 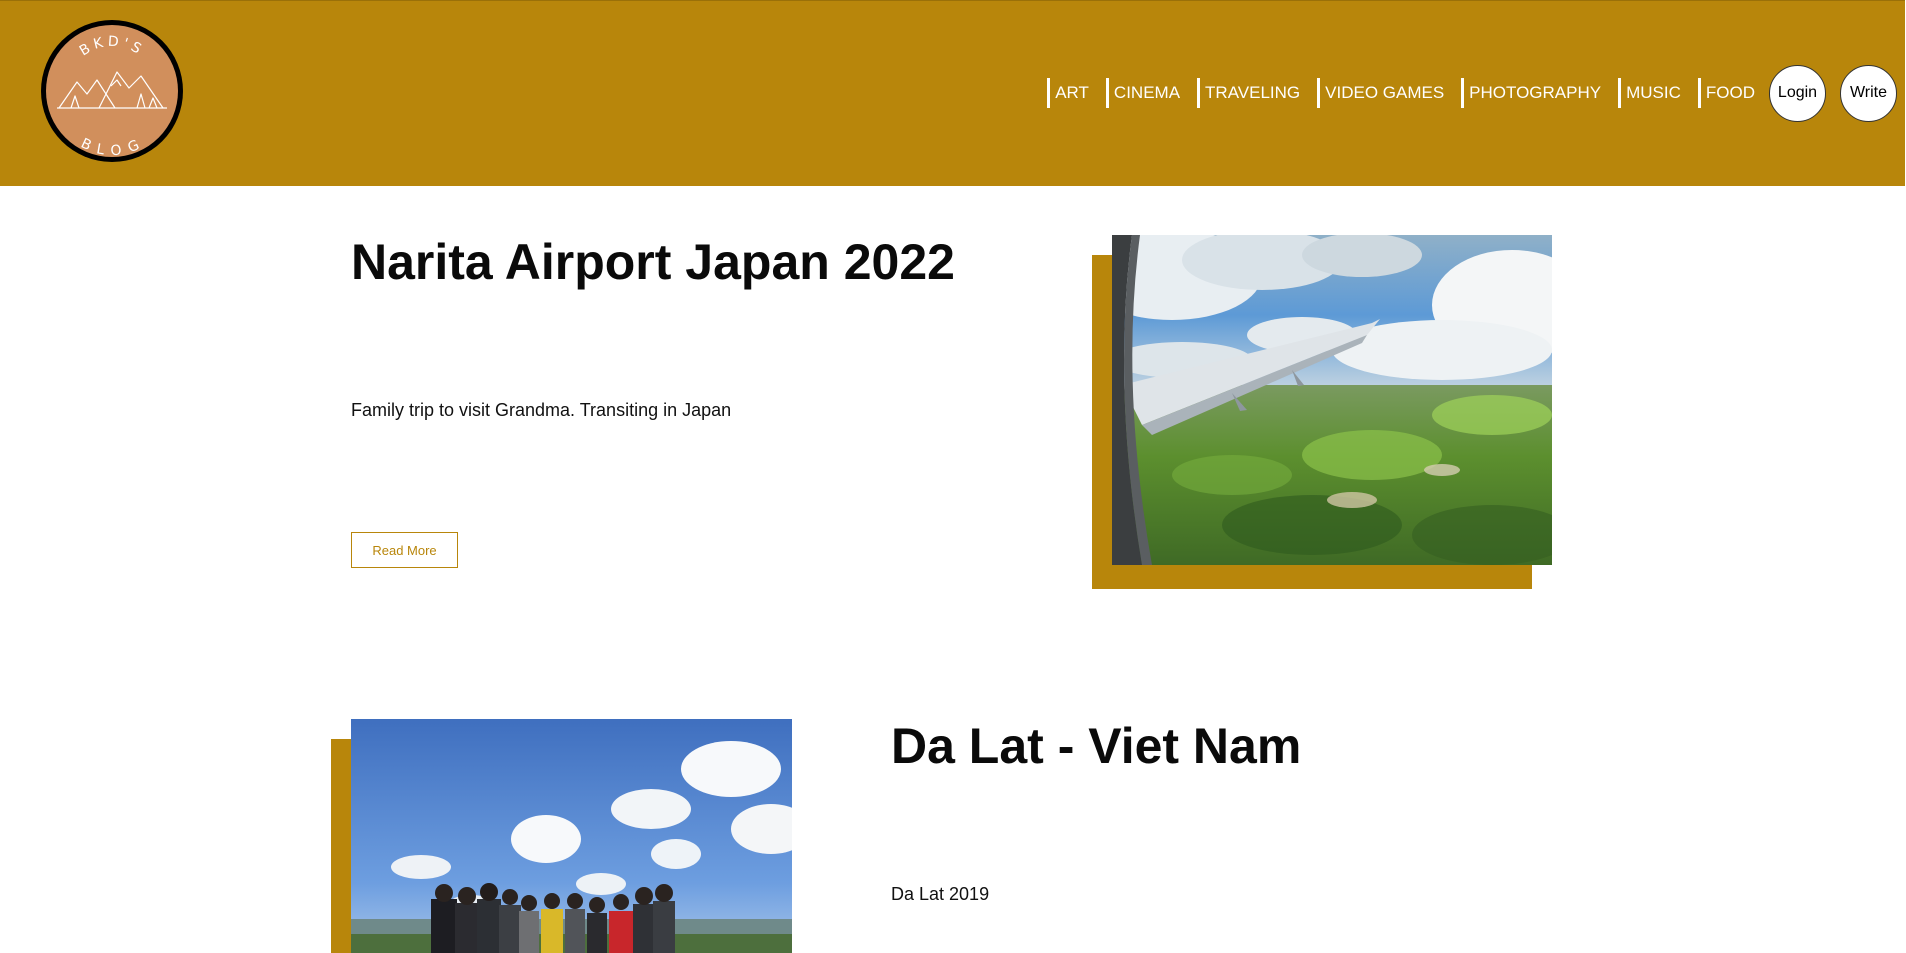 What do you see at coordinates (1387, 93) in the screenshot?
I see `nav-item-video-games: VIDEO GAMES` at bounding box center [1387, 93].